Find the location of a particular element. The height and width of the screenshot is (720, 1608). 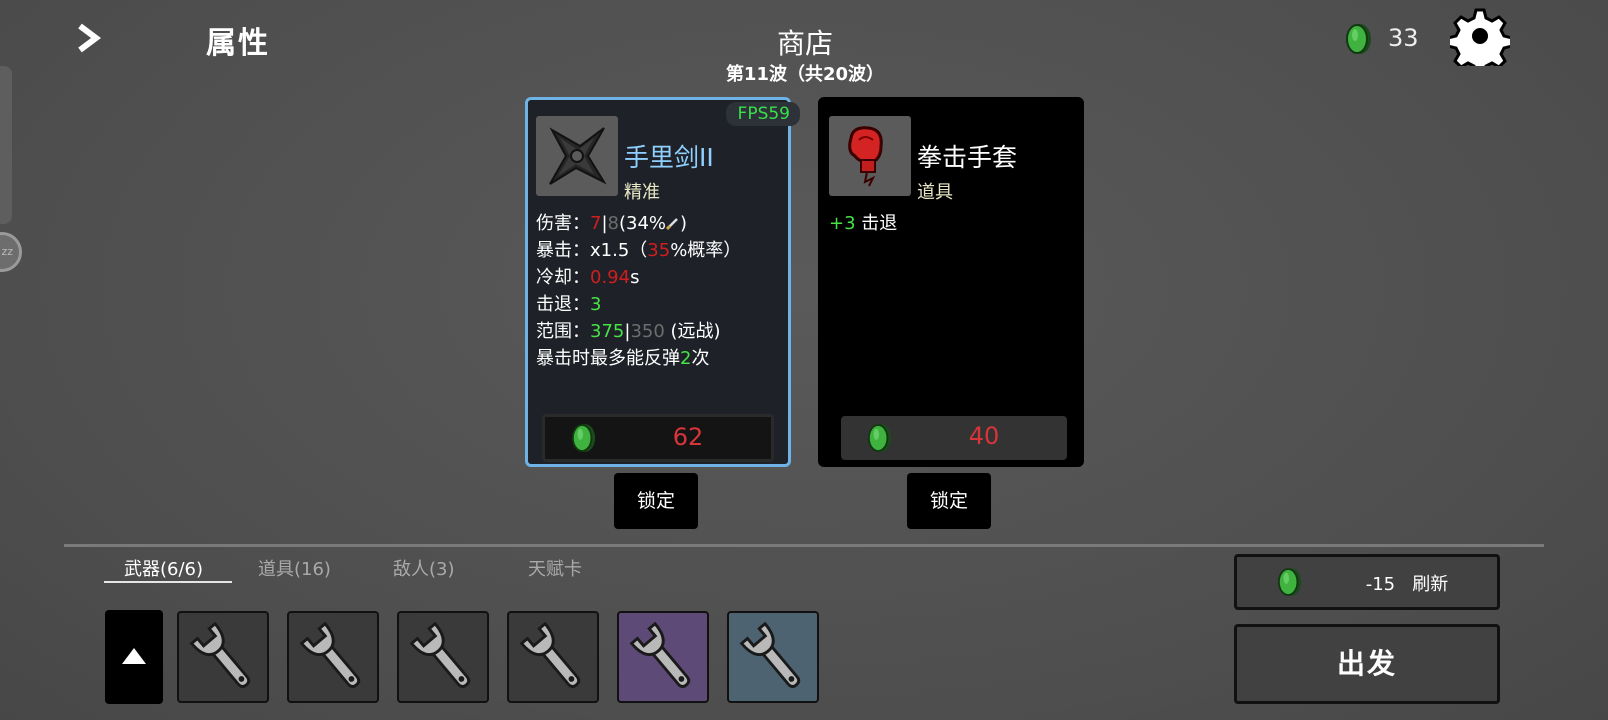

item-name: 手里剑II is located at coordinates (669, 157).